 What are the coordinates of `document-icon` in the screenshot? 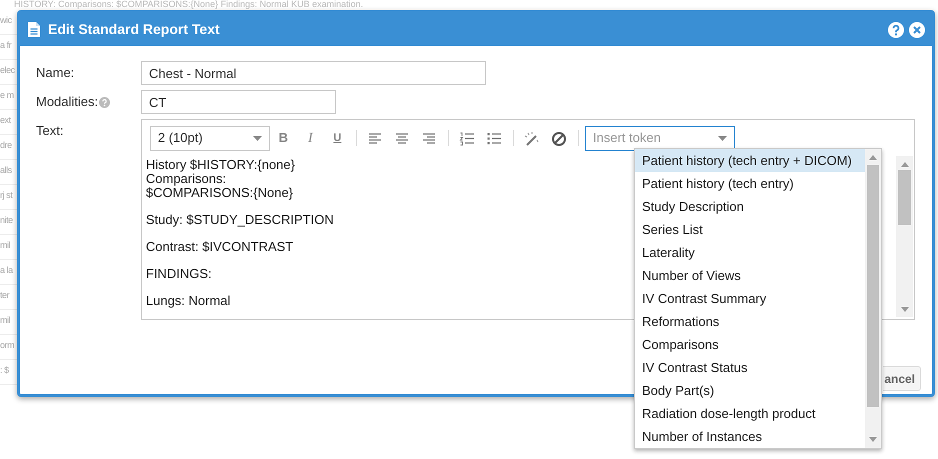 It's located at (34, 29).